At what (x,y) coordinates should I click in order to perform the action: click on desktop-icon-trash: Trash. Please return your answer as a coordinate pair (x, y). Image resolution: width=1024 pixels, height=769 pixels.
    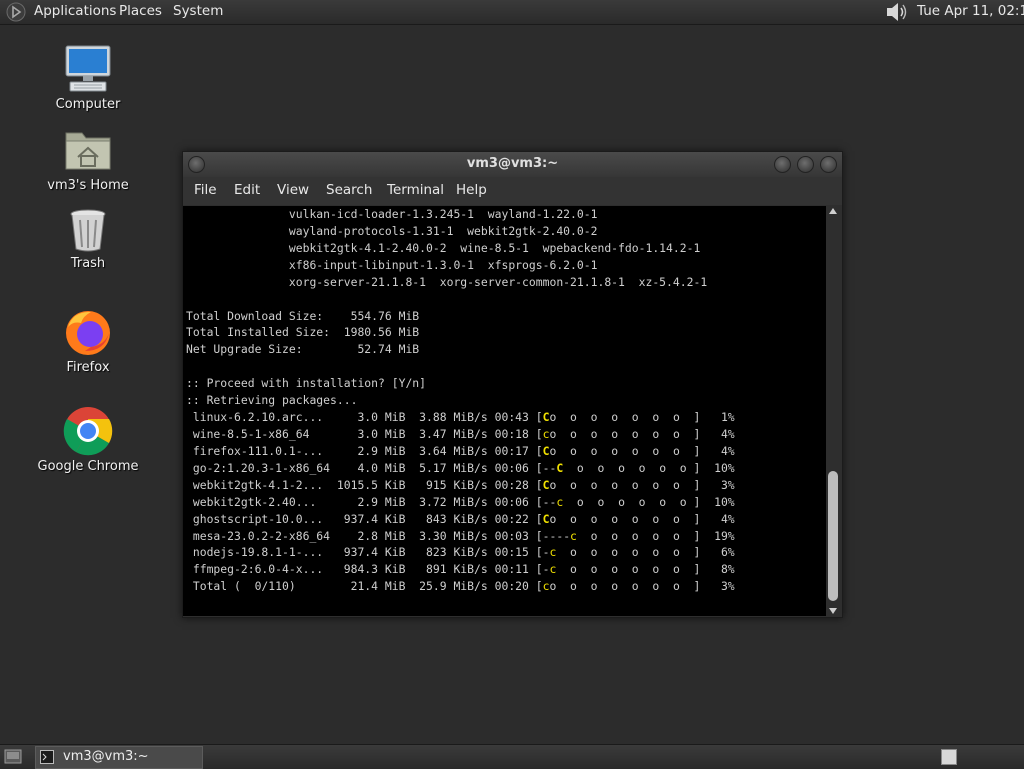
    Looking at the image, I should click on (88, 239).